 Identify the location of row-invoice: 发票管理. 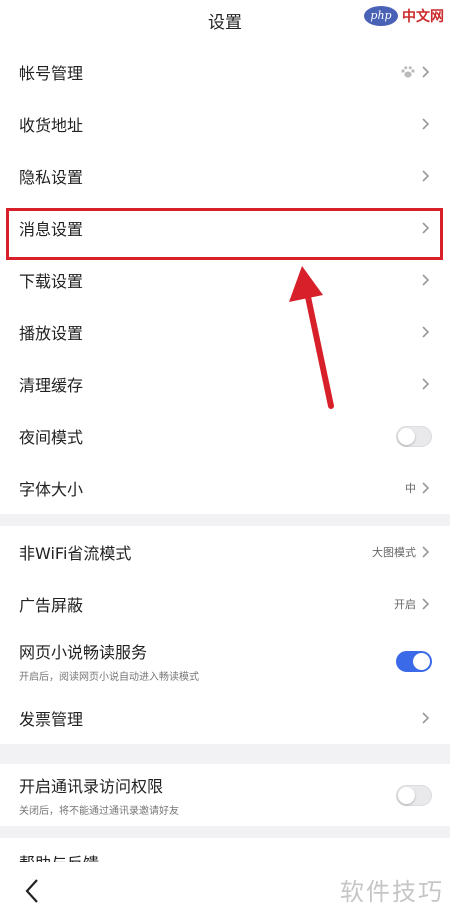
(225, 718).